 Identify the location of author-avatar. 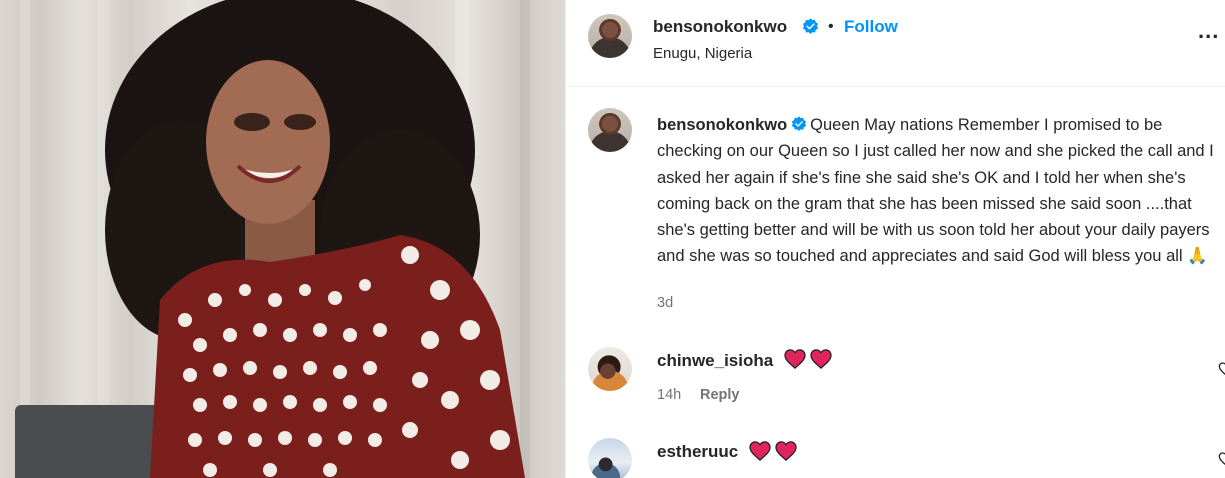
(610, 36).